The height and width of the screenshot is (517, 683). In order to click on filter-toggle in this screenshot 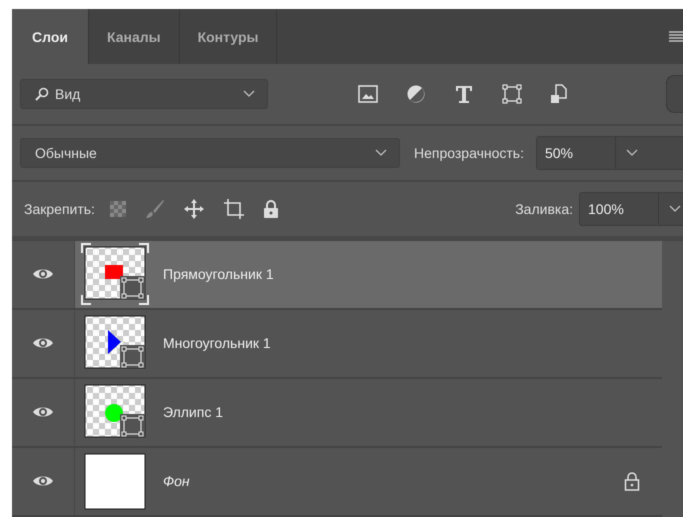, I will do `click(674, 93)`.